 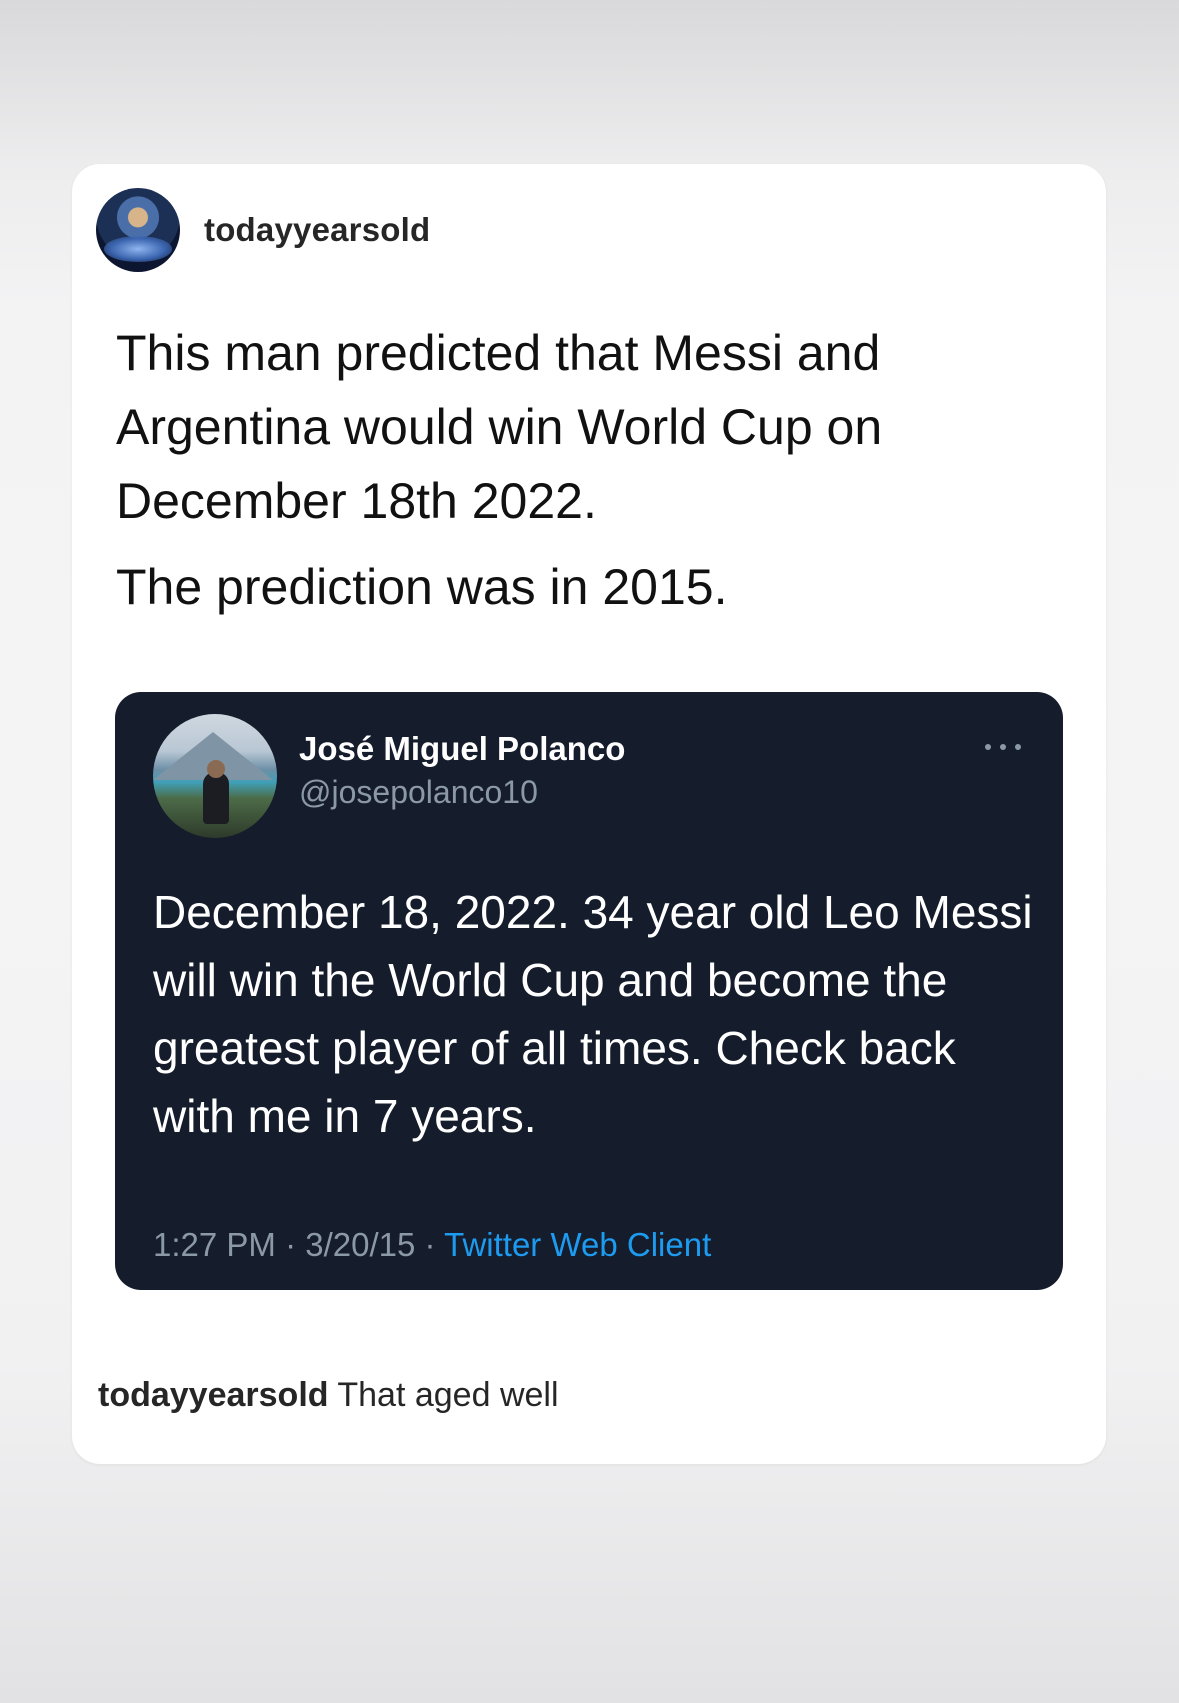 I want to click on tweet-client-link: Twitter Web Client, so click(x=577, y=1244).